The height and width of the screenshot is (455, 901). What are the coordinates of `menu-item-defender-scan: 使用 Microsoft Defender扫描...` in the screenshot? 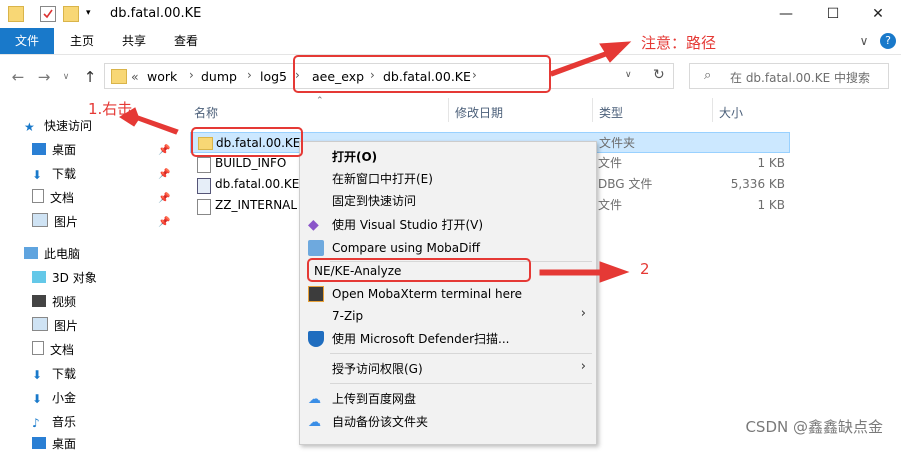 It's located at (420, 339).